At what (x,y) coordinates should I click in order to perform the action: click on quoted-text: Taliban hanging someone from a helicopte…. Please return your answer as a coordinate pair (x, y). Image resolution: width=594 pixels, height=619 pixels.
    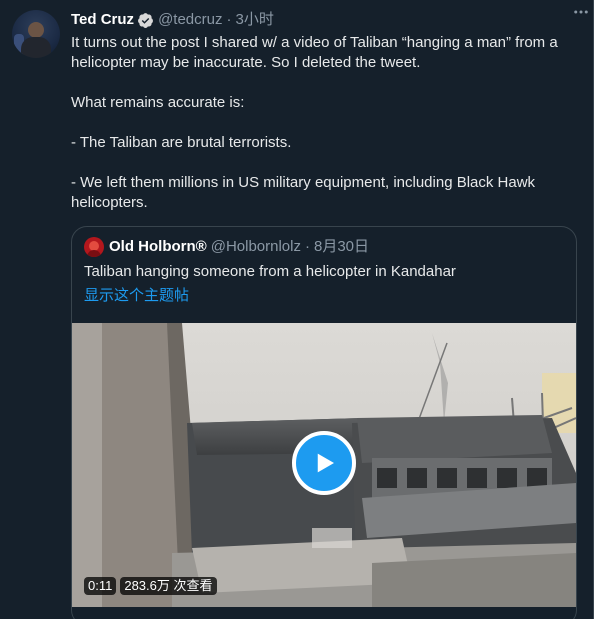
    Looking at the image, I should click on (270, 271).